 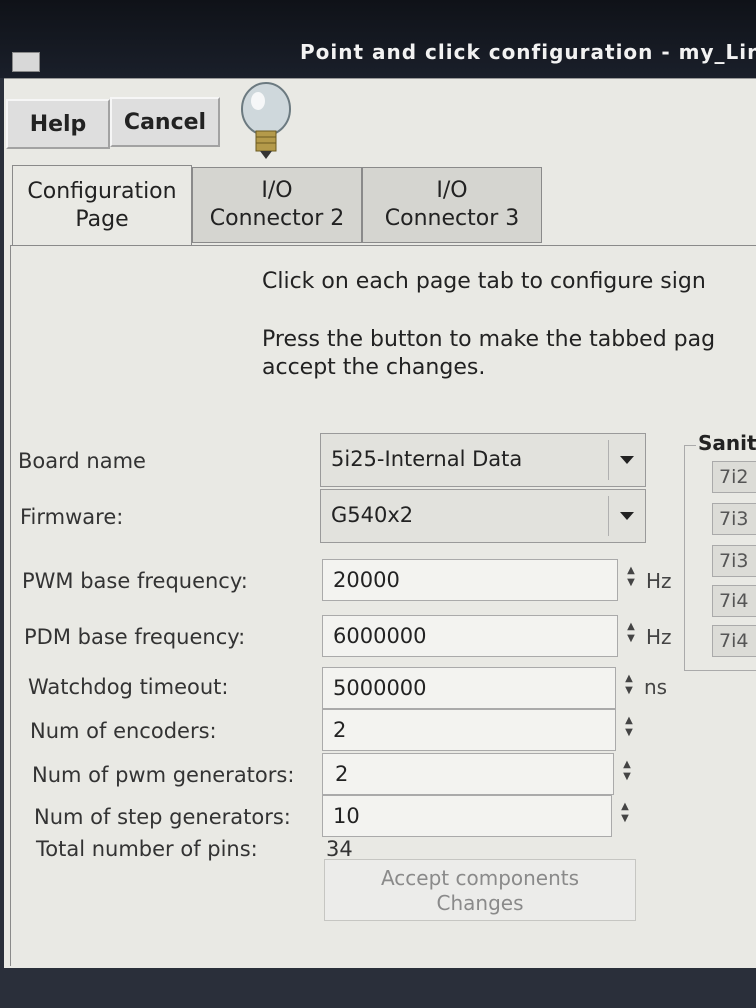 What do you see at coordinates (734, 477) in the screenshot?
I see `sanity-item-button: 7i2` at bounding box center [734, 477].